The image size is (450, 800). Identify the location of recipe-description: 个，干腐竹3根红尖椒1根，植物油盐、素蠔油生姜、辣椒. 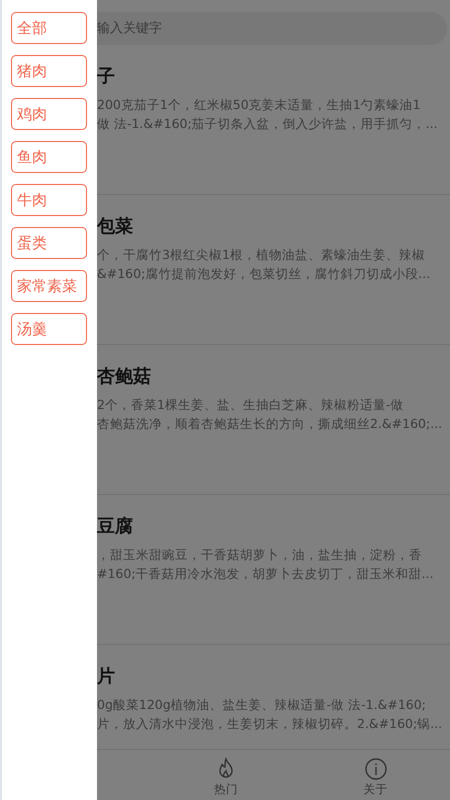
(261, 255).